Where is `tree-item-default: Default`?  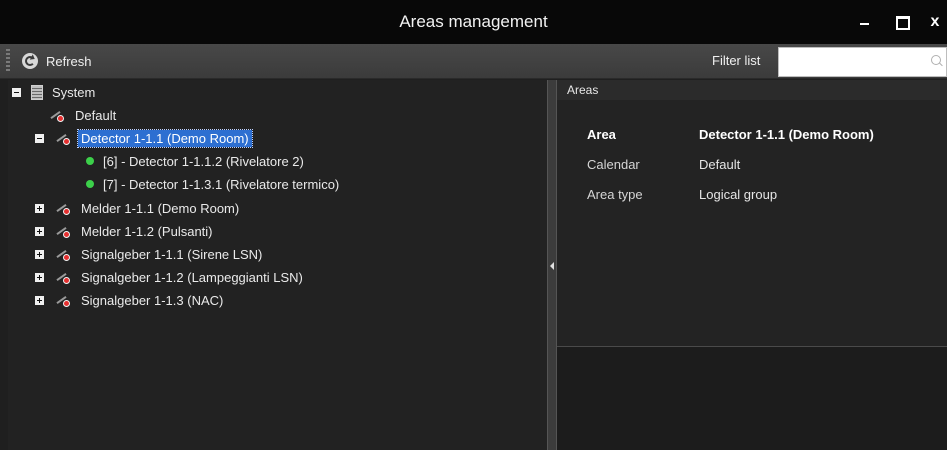 tree-item-default: Default is located at coordinates (83, 115).